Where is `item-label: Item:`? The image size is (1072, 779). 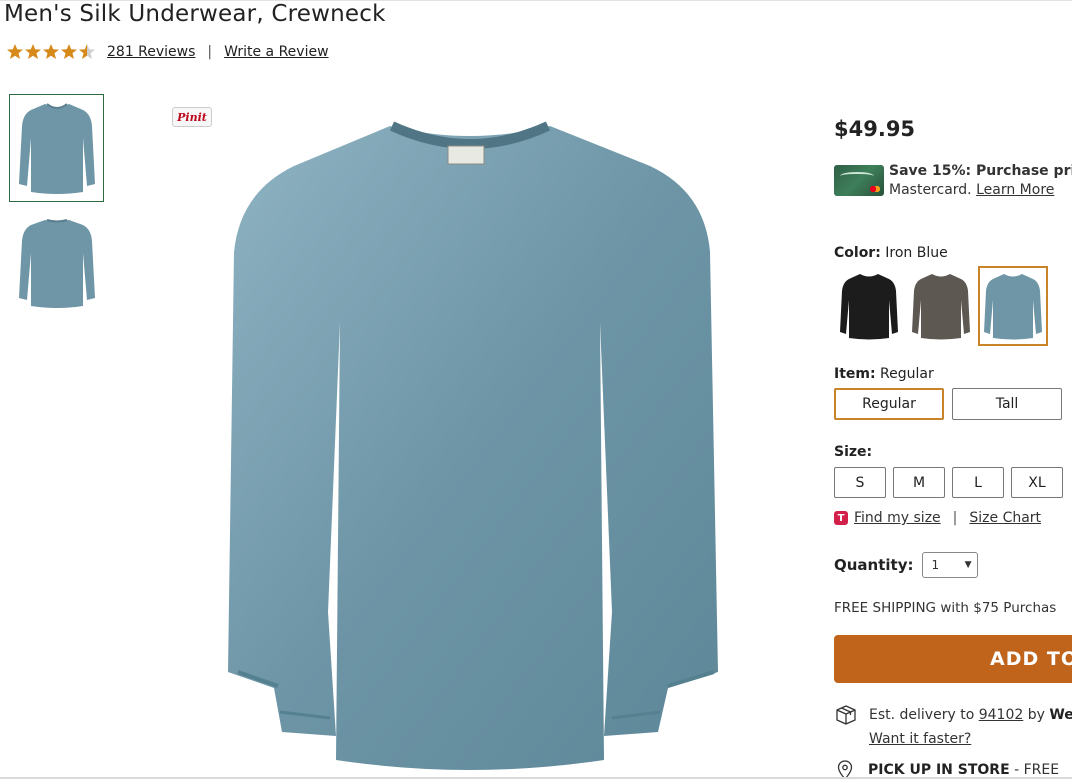 item-label: Item: is located at coordinates (855, 374).